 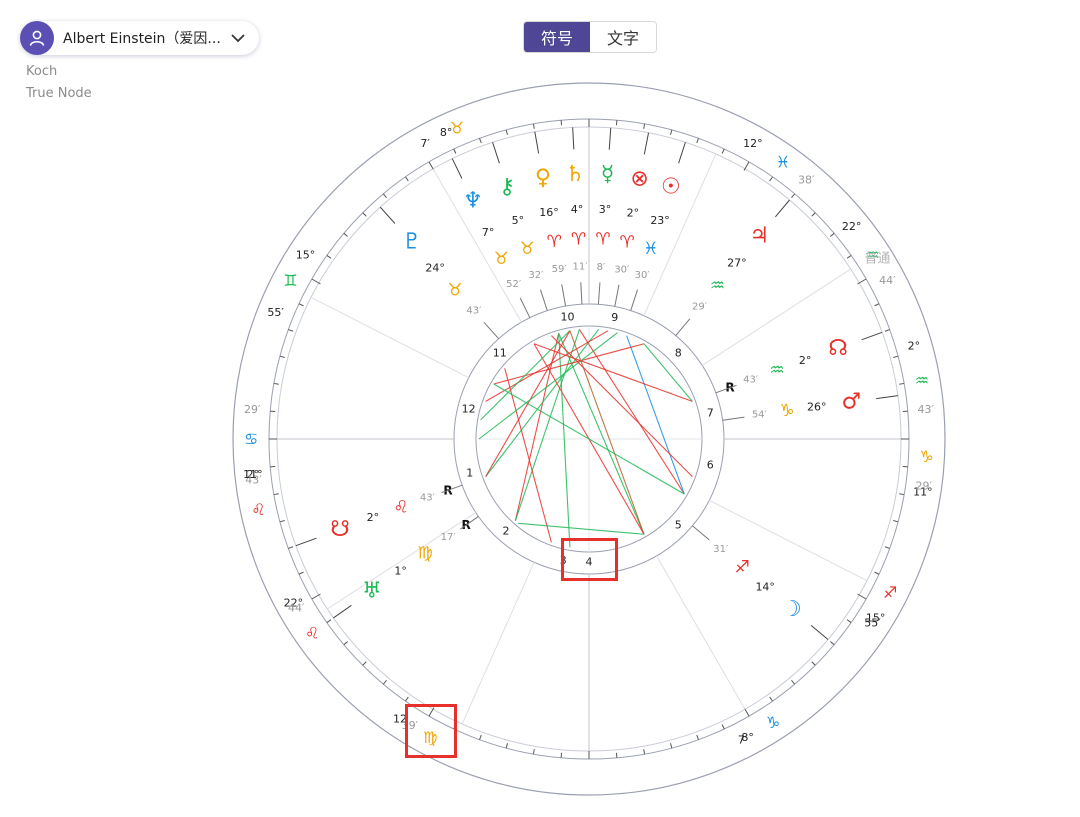 What do you see at coordinates (589, 559) in the screenshot?
I see `highlight-box-house` at bounding box center [589, 559].